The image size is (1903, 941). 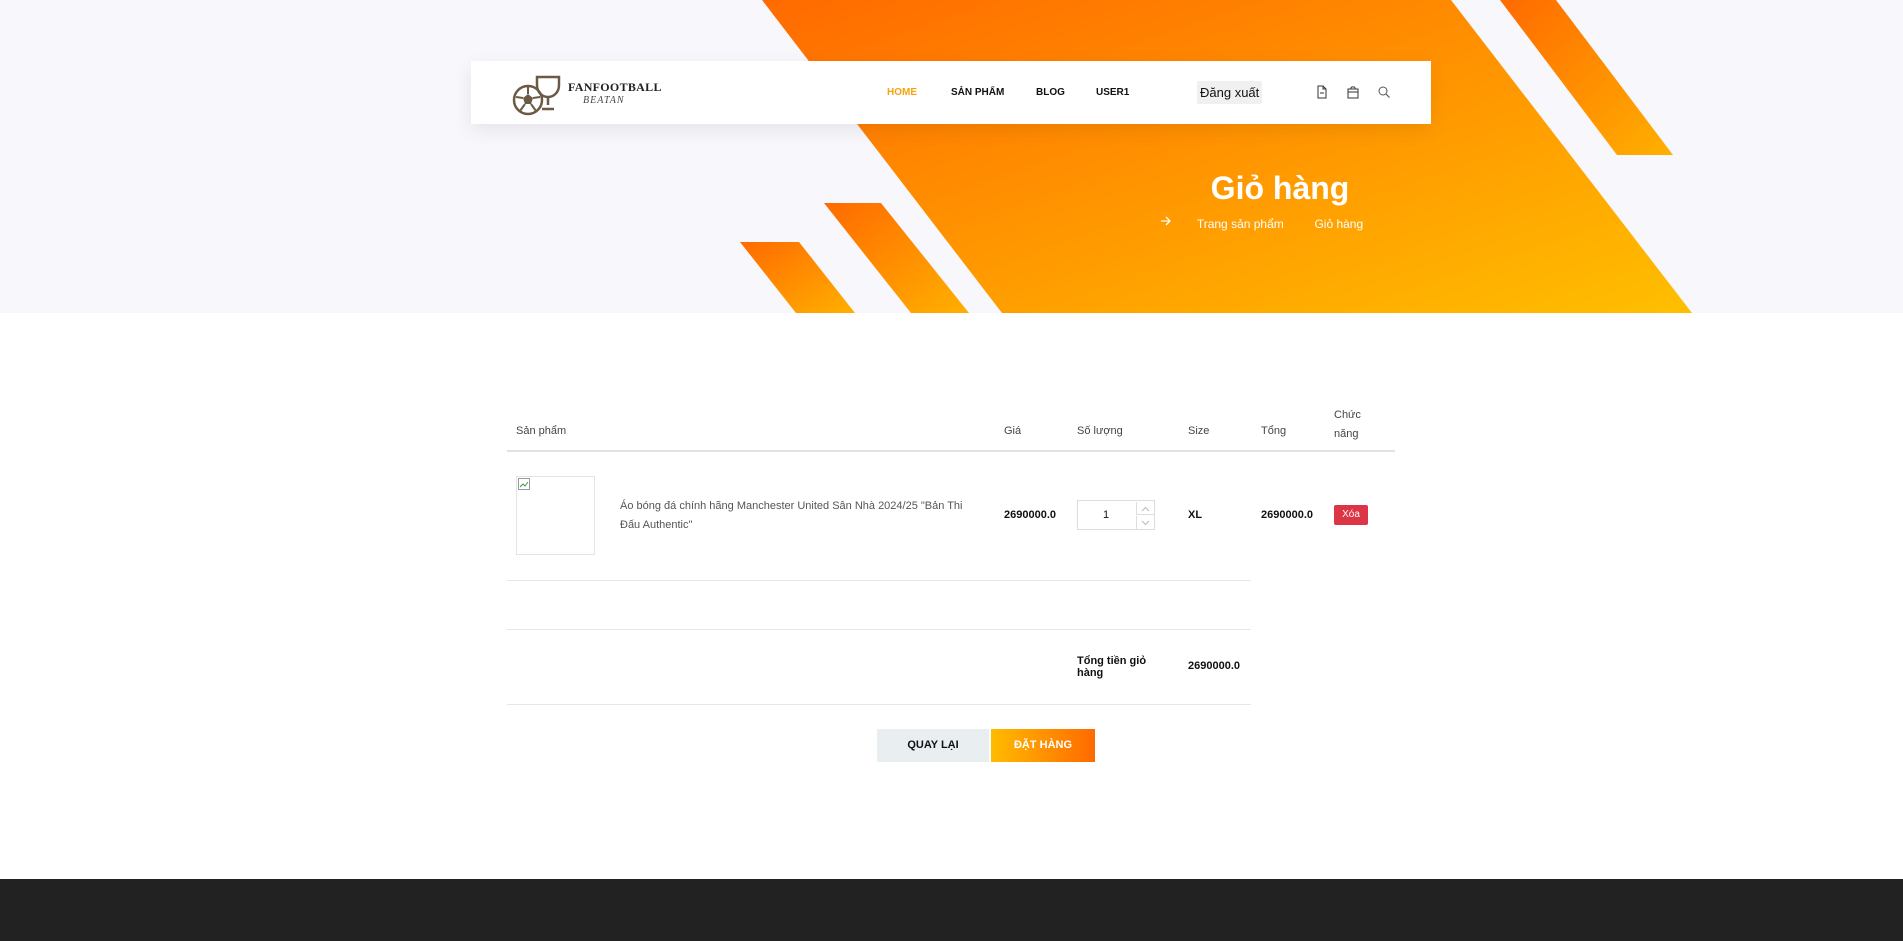 I want to click on back-button: QUAY LẠI, so click(x=933, y=745).